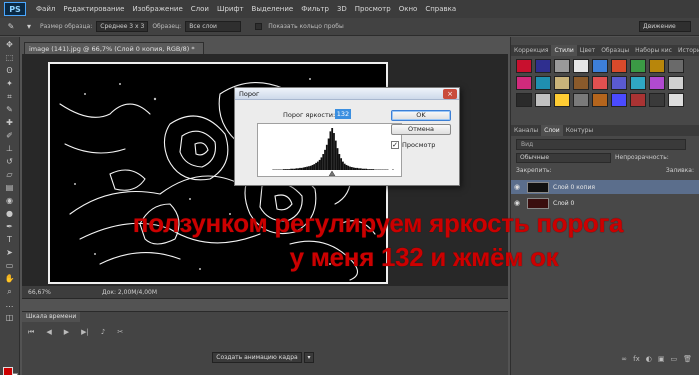  What do you see at coordinates (51, 317) in the screenshot?
I see `tab-timeline: Шкала времени` at bounding box center [51, 317].